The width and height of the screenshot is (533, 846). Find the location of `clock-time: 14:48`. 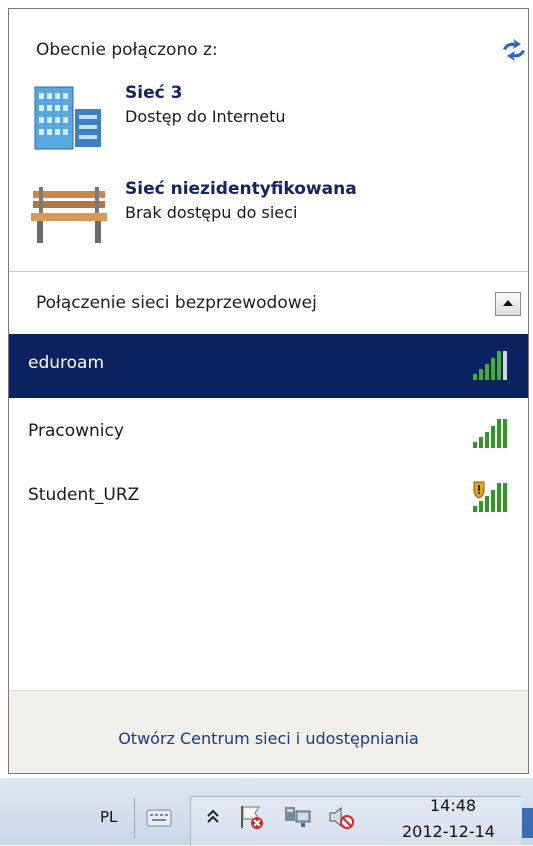

clock-time: 14:48 is located at coordinates (453, 805).